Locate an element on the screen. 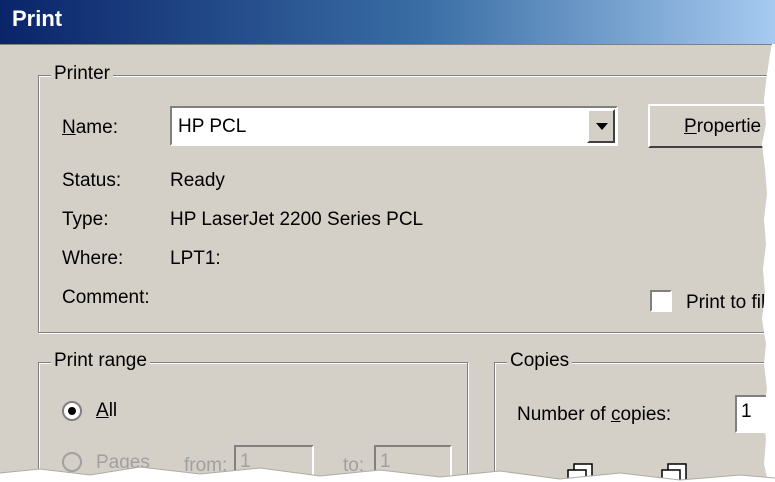 The image size is (775, 482). properties-button-label: Propertie is located at coordinates (723, 126).